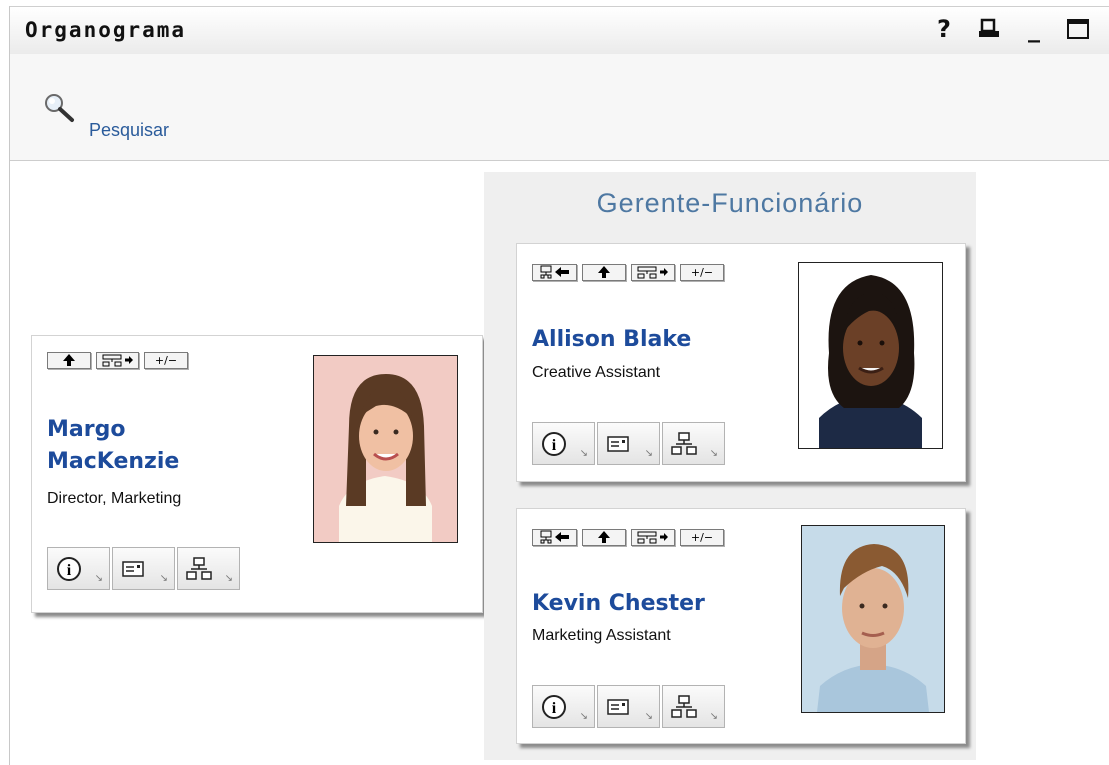 The height and width of the screenshot is (765, 1109). I want to click on minimize-icon: _, so click(1034, 29).